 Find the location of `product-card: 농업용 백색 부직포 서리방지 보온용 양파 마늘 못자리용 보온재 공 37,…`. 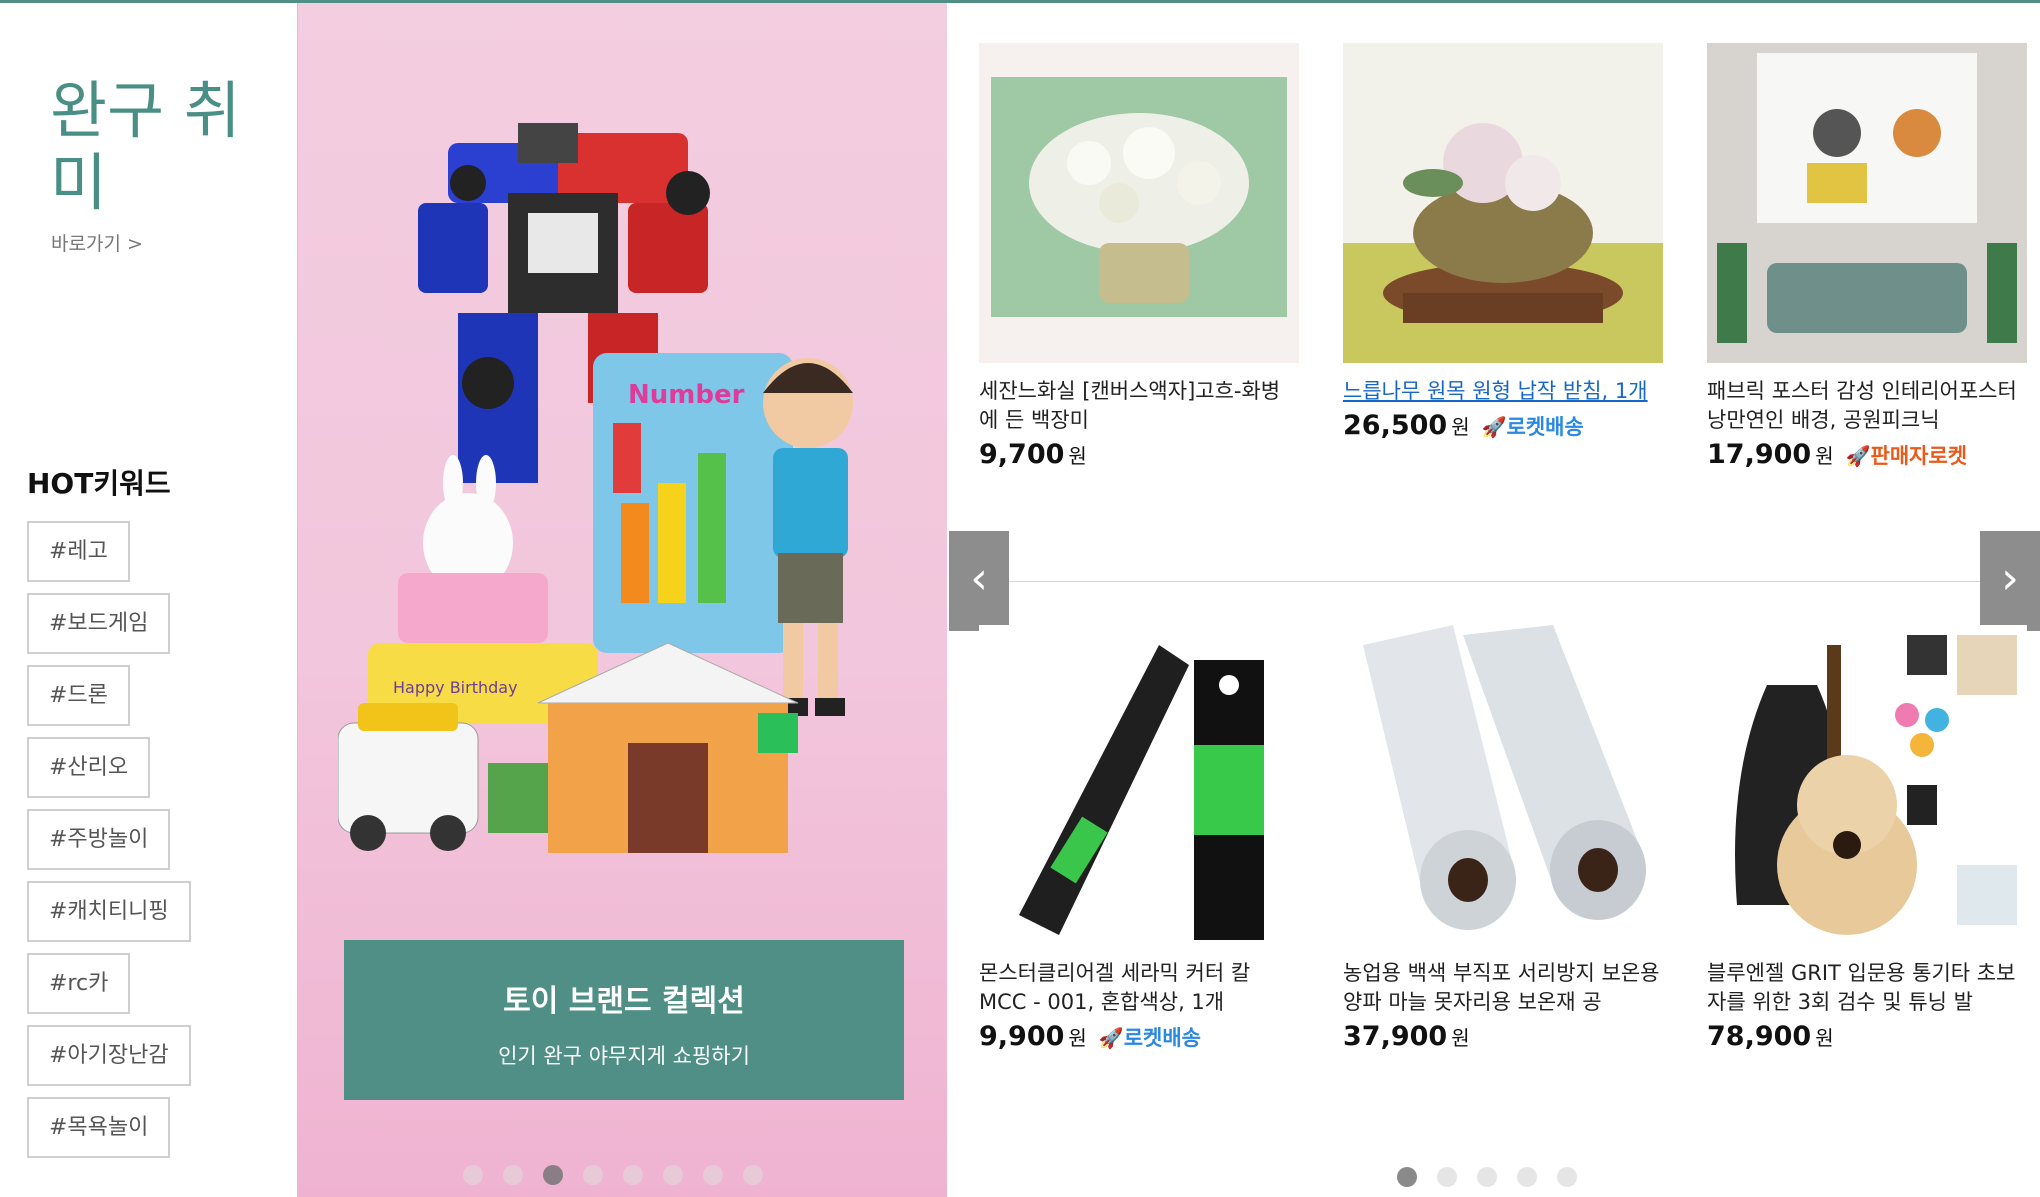

product-card: 농업용 백색 부직포 서리방지 보온용 양파 마늘 못자리용 보온재 공 37,… is located at coordinates (1508, 838).